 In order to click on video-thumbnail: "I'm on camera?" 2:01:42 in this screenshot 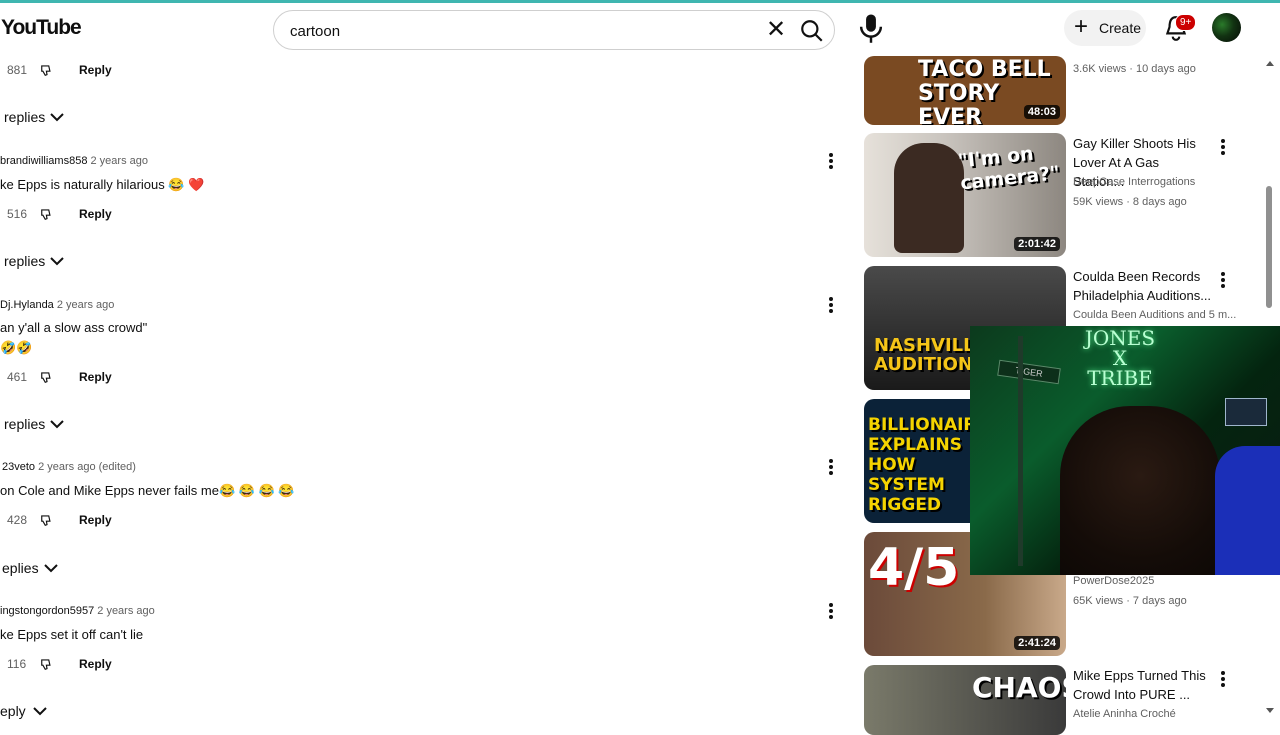, I will do `click(965, 195)`.